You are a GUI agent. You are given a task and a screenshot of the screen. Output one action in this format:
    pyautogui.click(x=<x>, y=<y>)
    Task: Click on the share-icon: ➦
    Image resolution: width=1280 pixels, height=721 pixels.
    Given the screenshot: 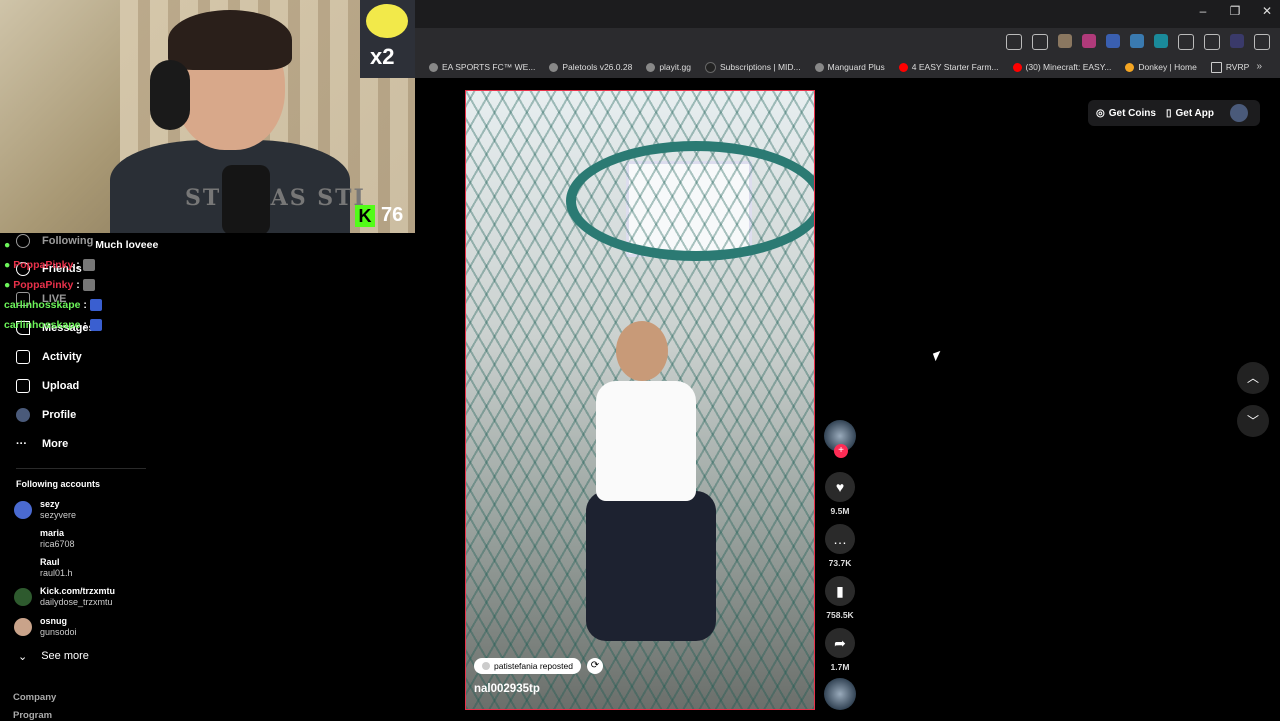 What is the action you would take?
    pyautogui.click(x=840, y=643)
    